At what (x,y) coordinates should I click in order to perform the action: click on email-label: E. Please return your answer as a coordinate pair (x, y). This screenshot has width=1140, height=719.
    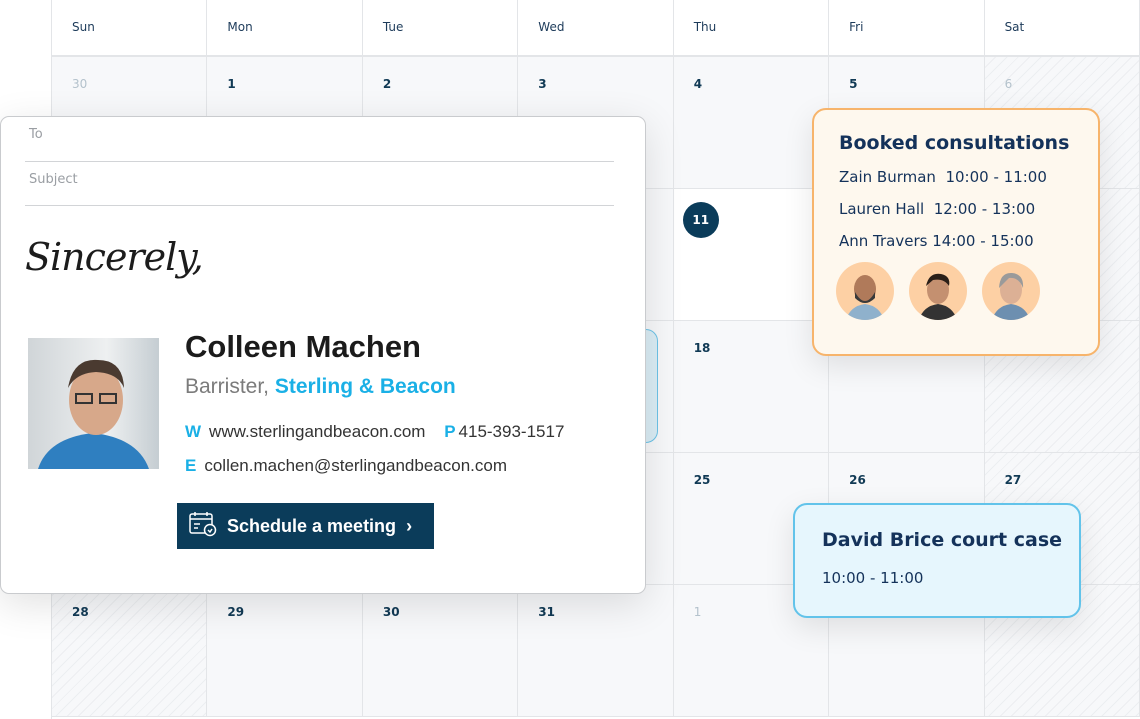
    Looking at the image, I should click on (191, 465).